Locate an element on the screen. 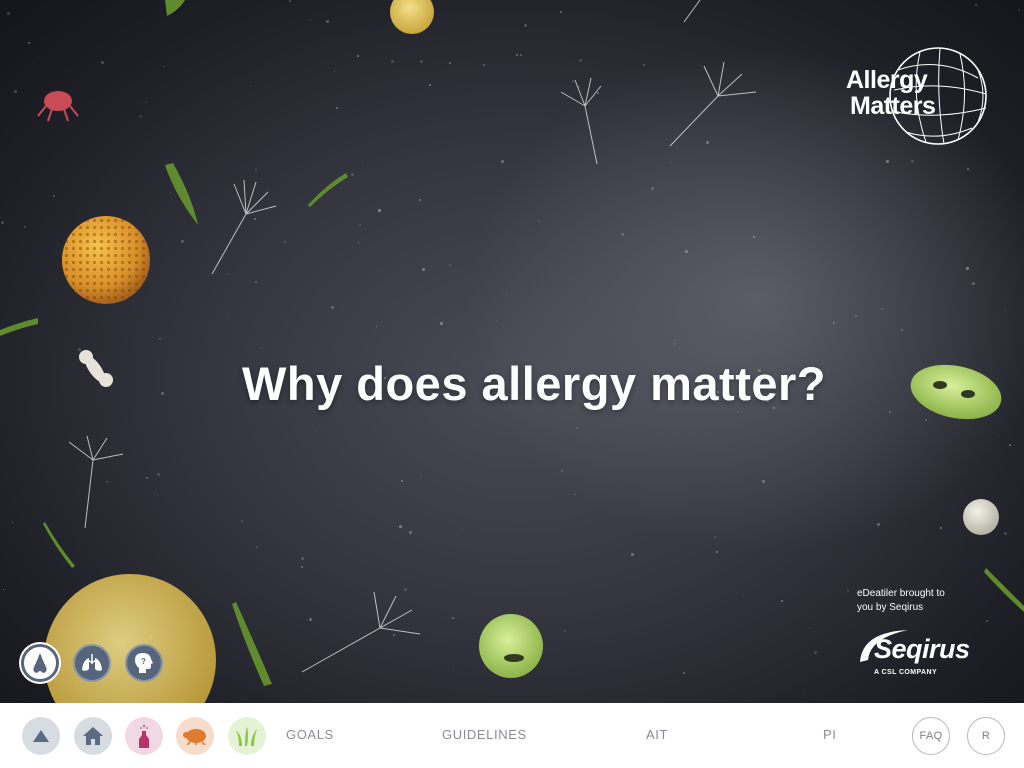 This screenshot has height=768, width=1024. seqirus-logo: Seqirus A CSL COMPANY is located at coordinates (915, 653).